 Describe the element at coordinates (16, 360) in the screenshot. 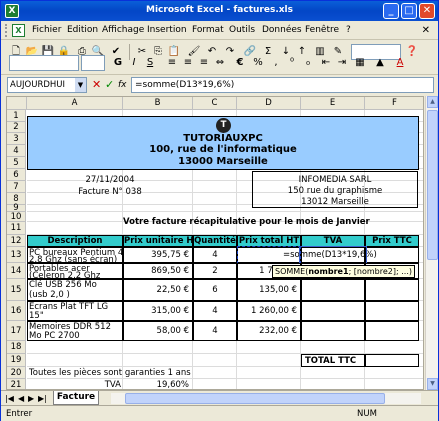

I see `row-header: 19` at that location.